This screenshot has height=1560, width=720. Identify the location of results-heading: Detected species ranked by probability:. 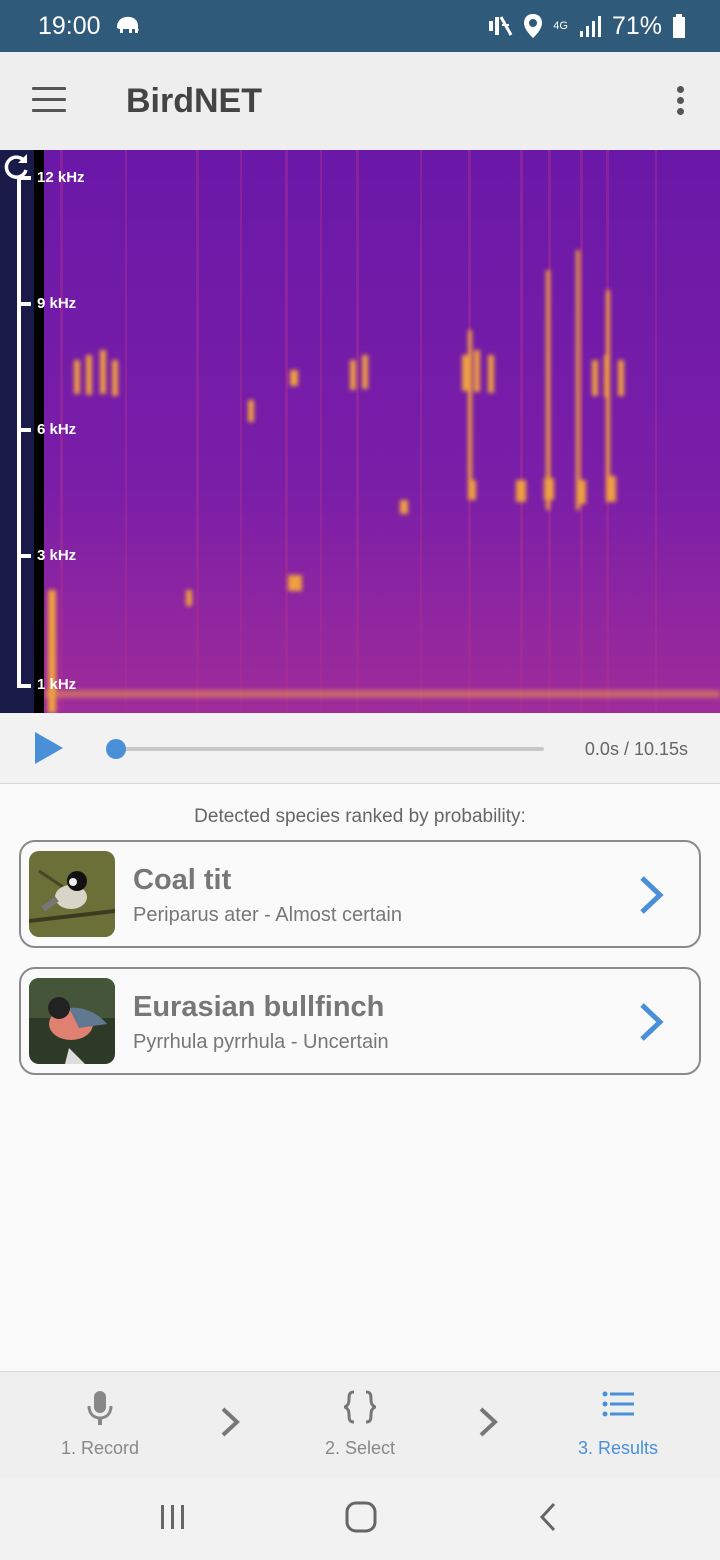
(360, 816).